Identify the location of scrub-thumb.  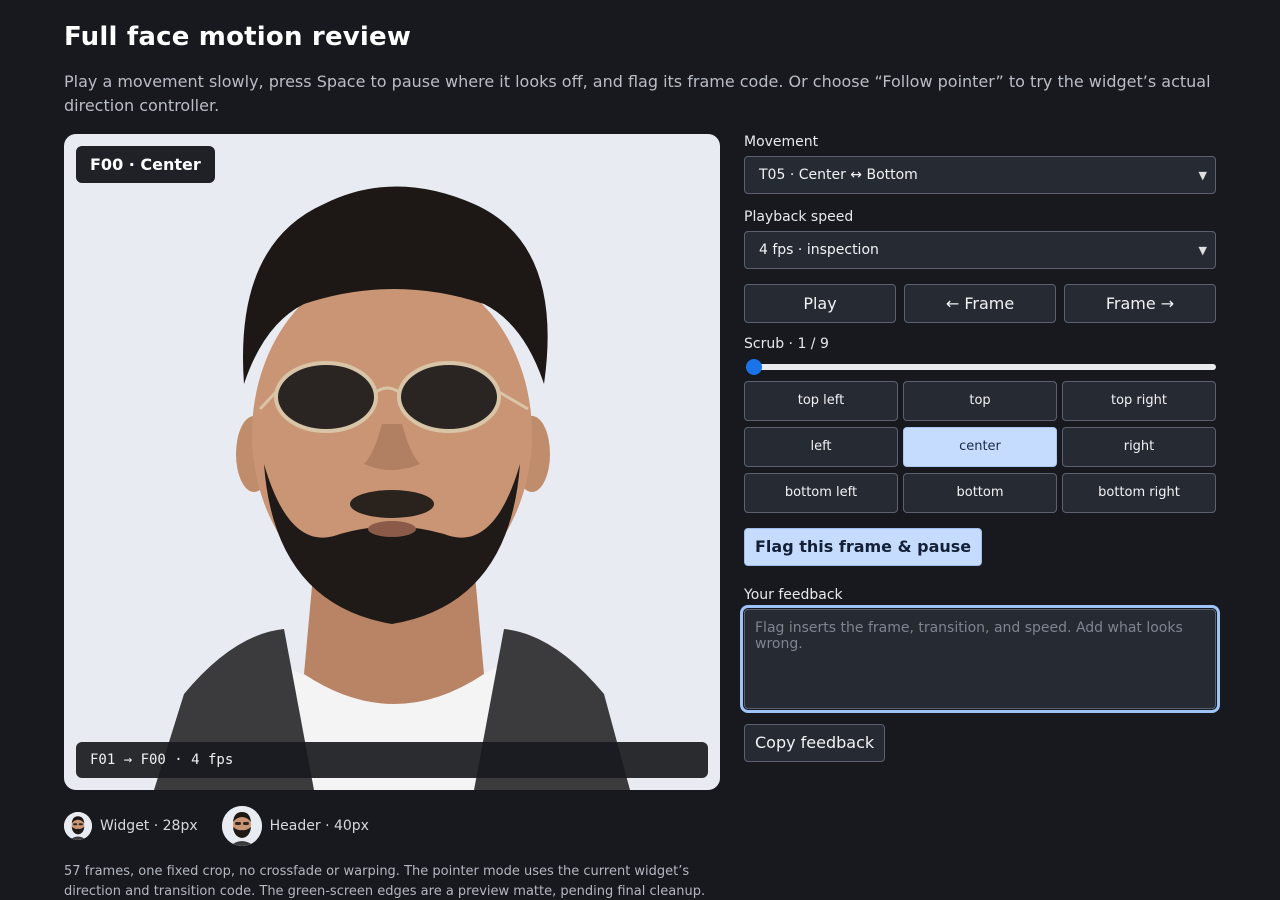
(754, 367).